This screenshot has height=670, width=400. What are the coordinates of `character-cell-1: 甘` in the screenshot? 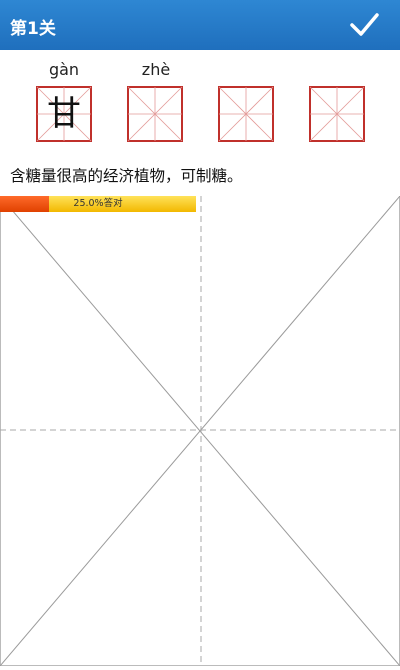 It's located at (64, 114).